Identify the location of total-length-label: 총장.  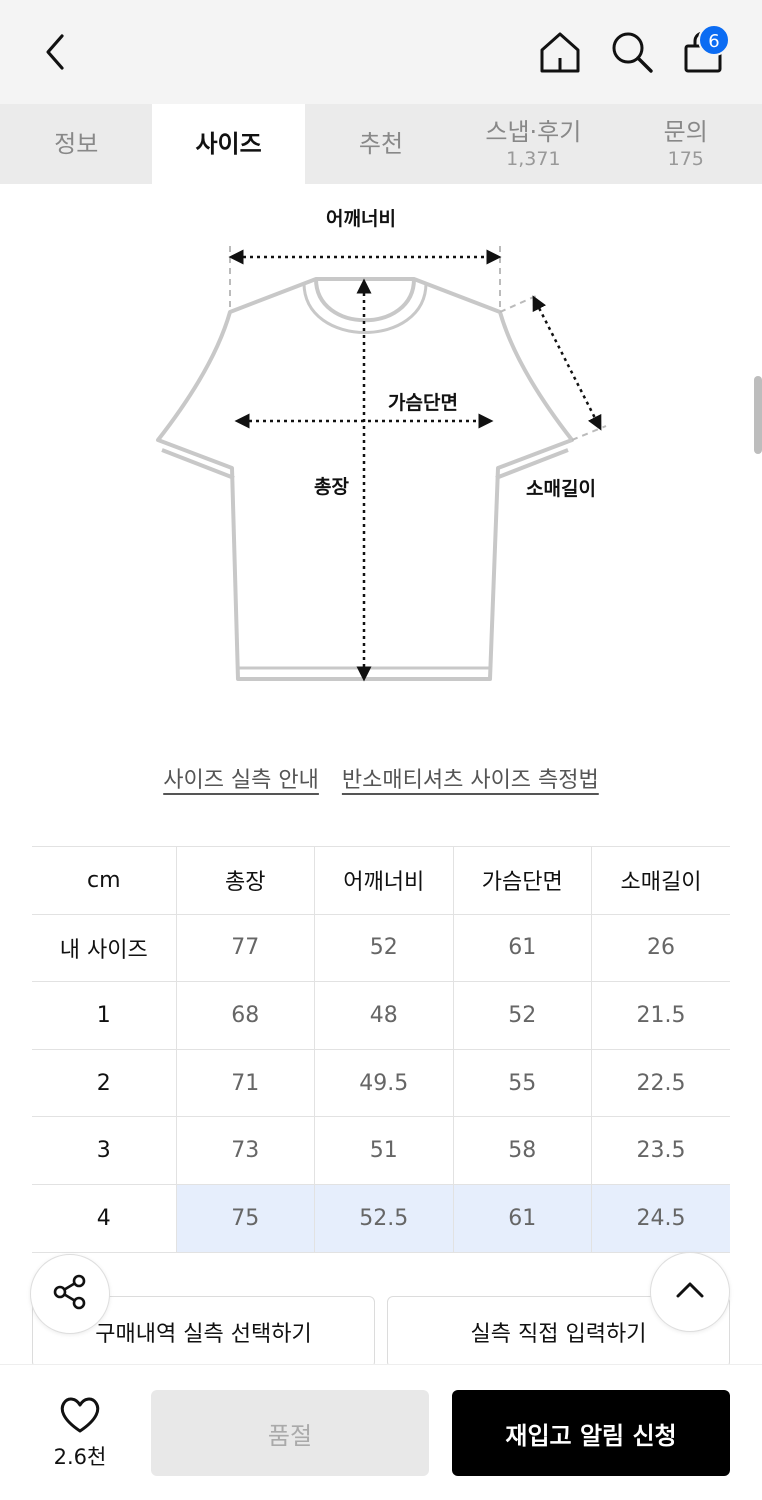
(331, 487).